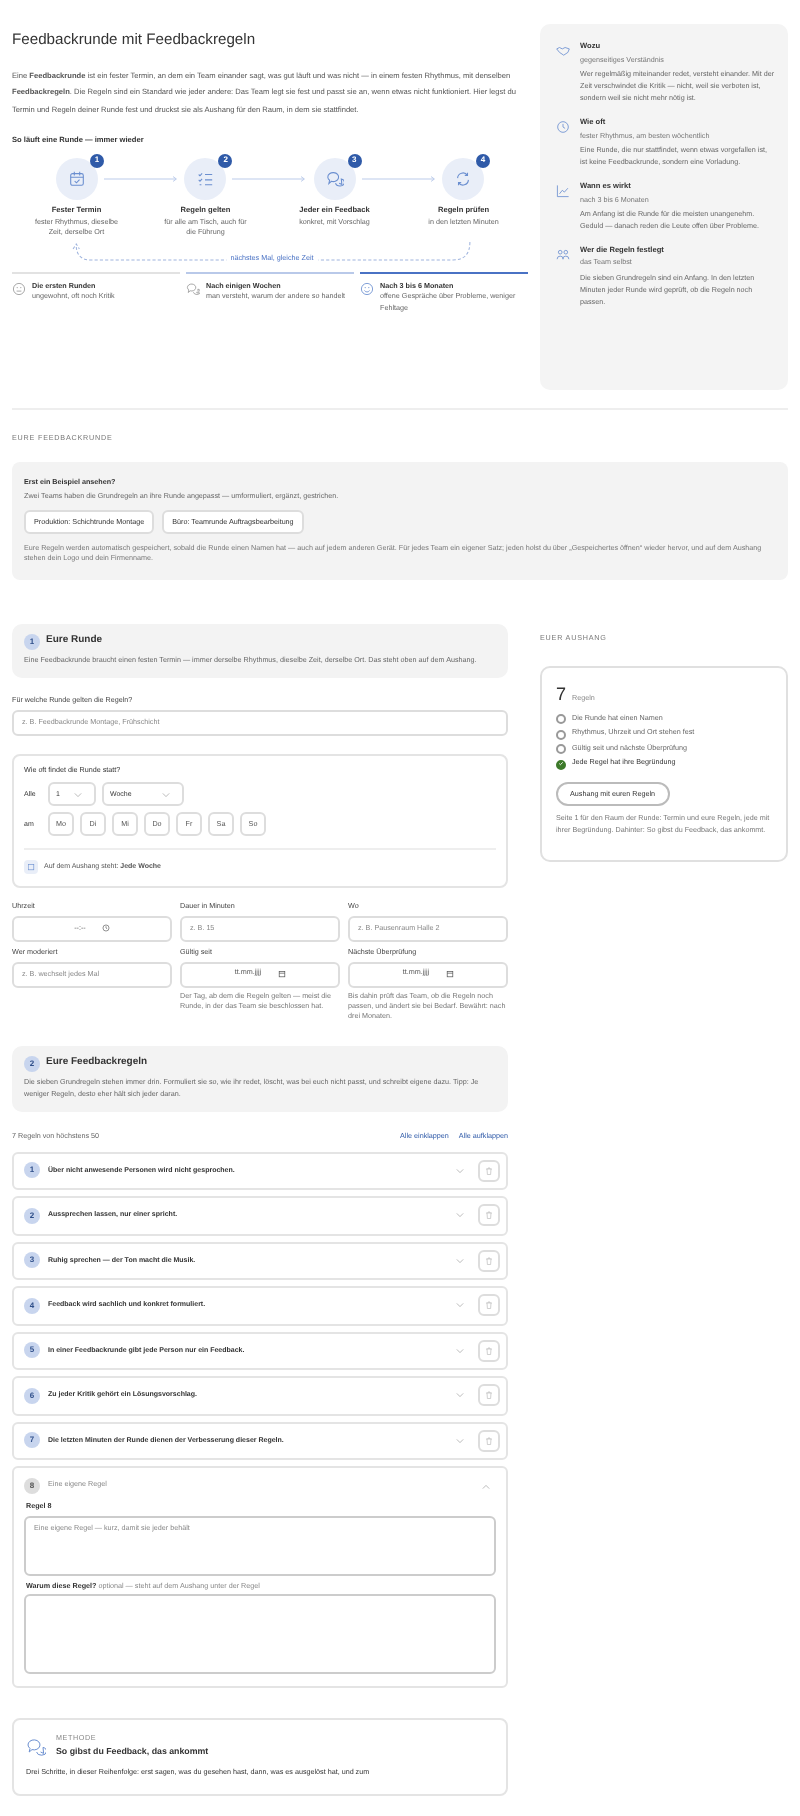 The image size is (800, 1816). I want to click on rule-count: 7, so click(561, 694).